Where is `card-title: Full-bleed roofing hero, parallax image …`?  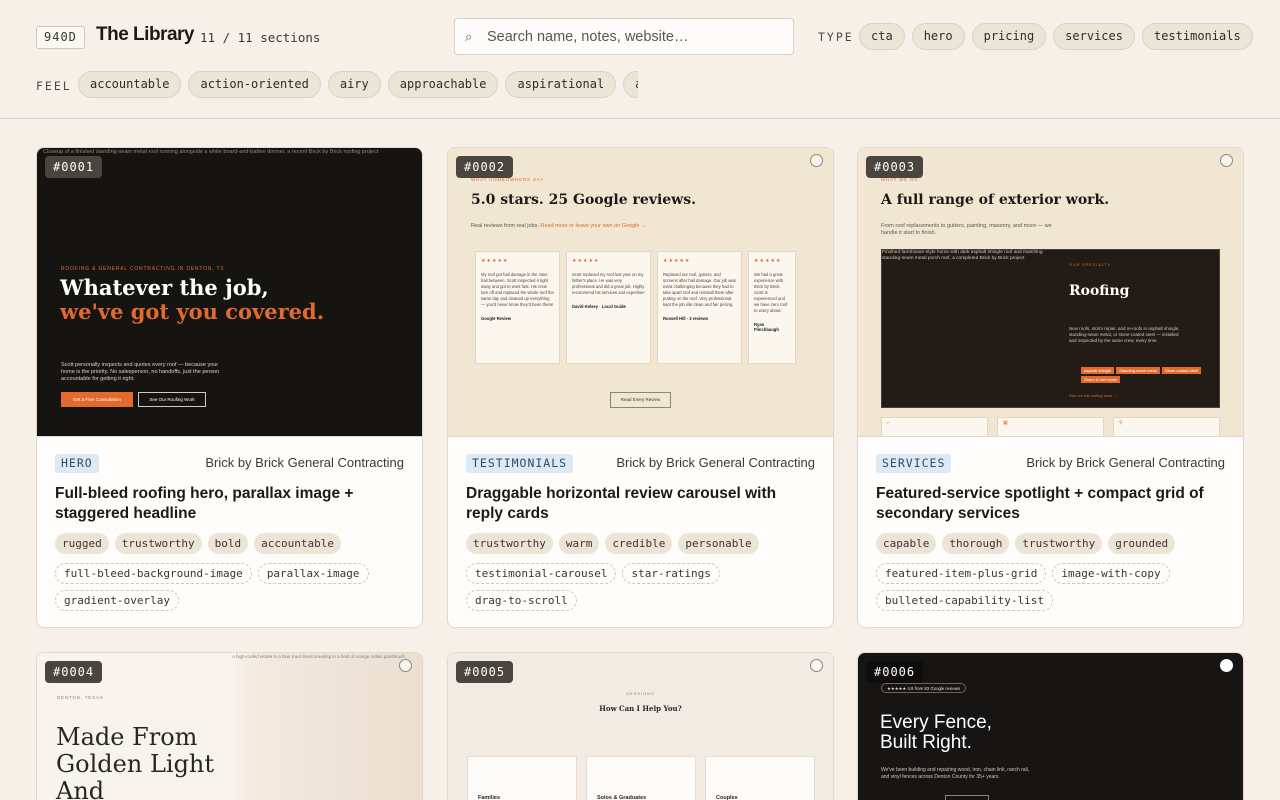
card-title: Full-bleed roofing hero, parallax image … is located at coordinates (229, 504).